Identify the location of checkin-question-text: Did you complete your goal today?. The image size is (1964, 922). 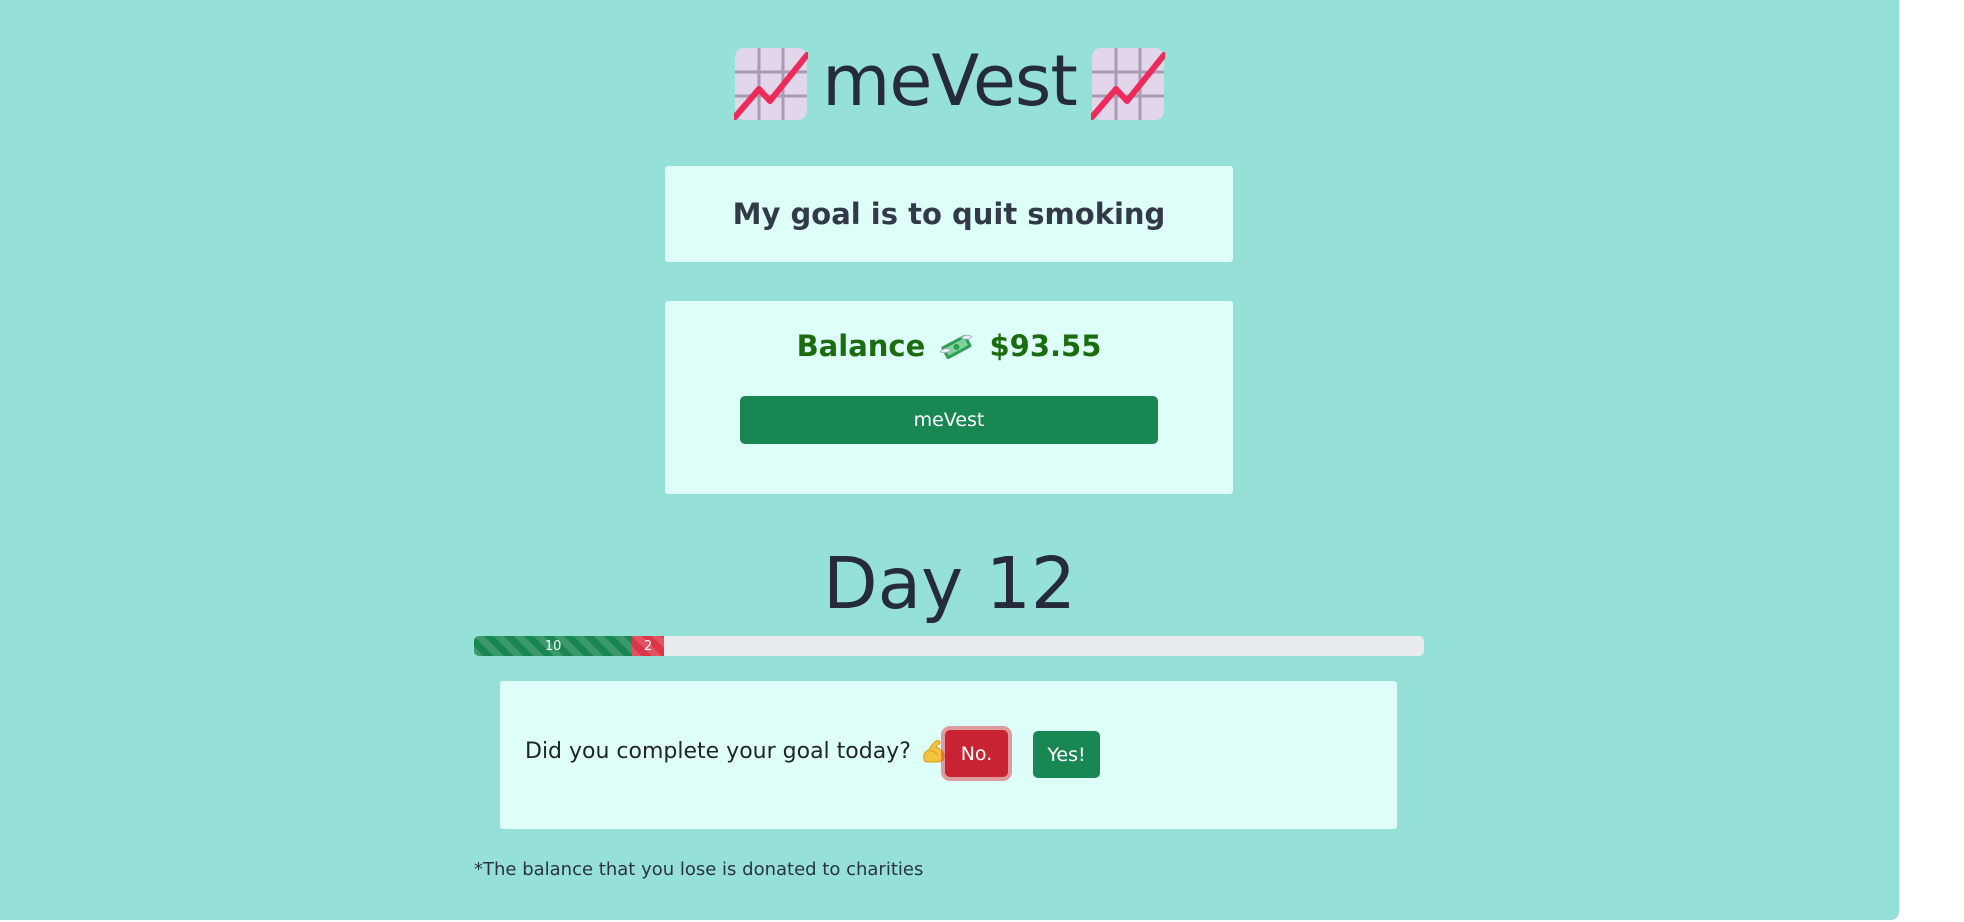
(718, 751).